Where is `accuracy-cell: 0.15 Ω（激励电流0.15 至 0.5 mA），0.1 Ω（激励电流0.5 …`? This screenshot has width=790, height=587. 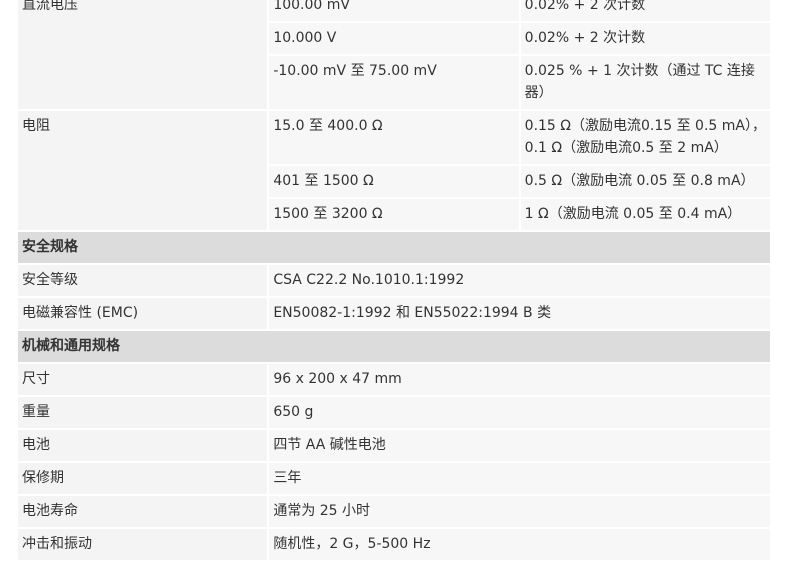 accuracy-cell: 0.15 Ω（激励电流0.15 至 0.5 mA），0.1 Ω（激励电流0.5 … is located at coordinates (645, 137).